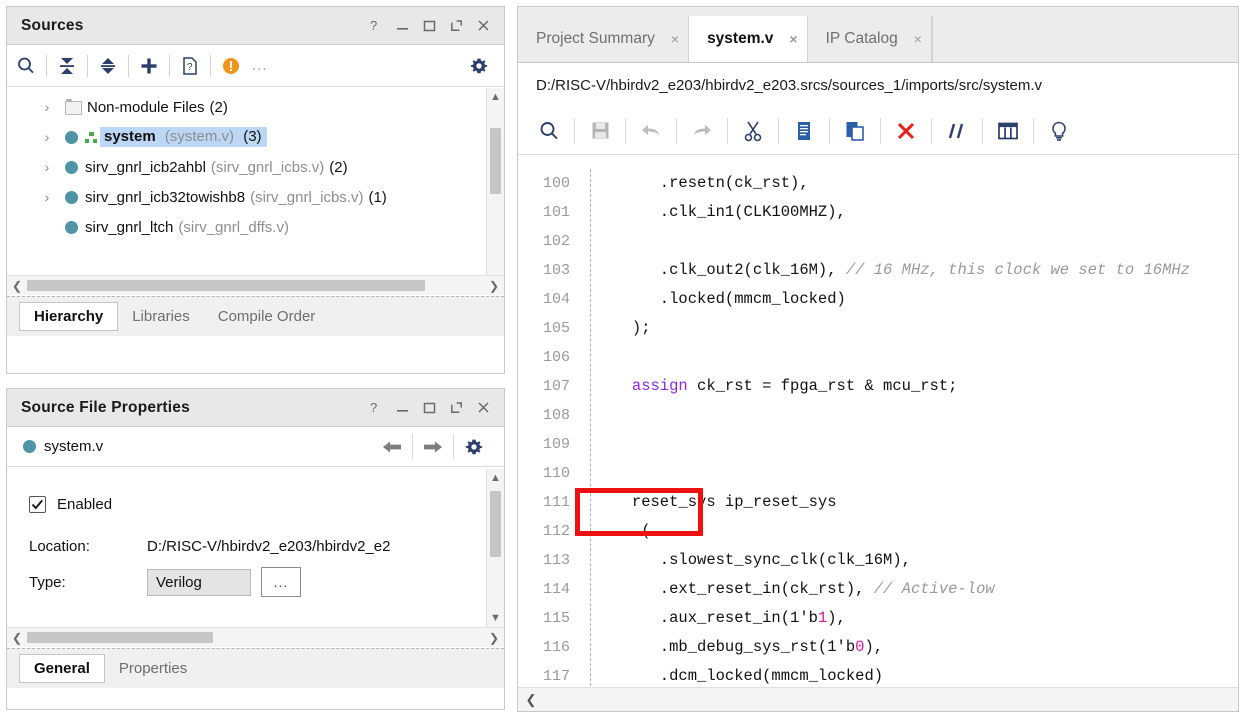 The image size is (1239, 716). I want to click on line-number: 110, so click(556, 473).